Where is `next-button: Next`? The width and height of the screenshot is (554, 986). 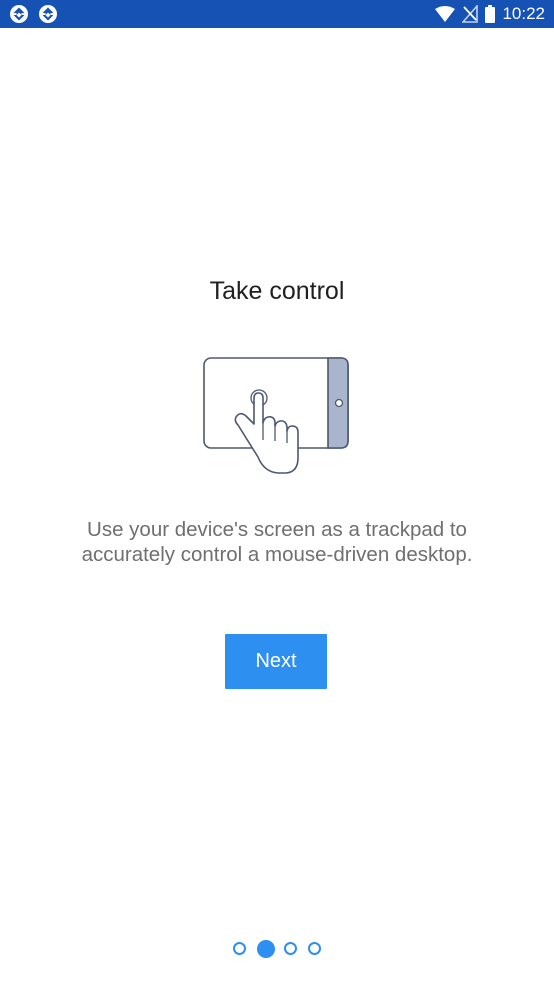
next-button: Next is located at coordinates (276, 661).